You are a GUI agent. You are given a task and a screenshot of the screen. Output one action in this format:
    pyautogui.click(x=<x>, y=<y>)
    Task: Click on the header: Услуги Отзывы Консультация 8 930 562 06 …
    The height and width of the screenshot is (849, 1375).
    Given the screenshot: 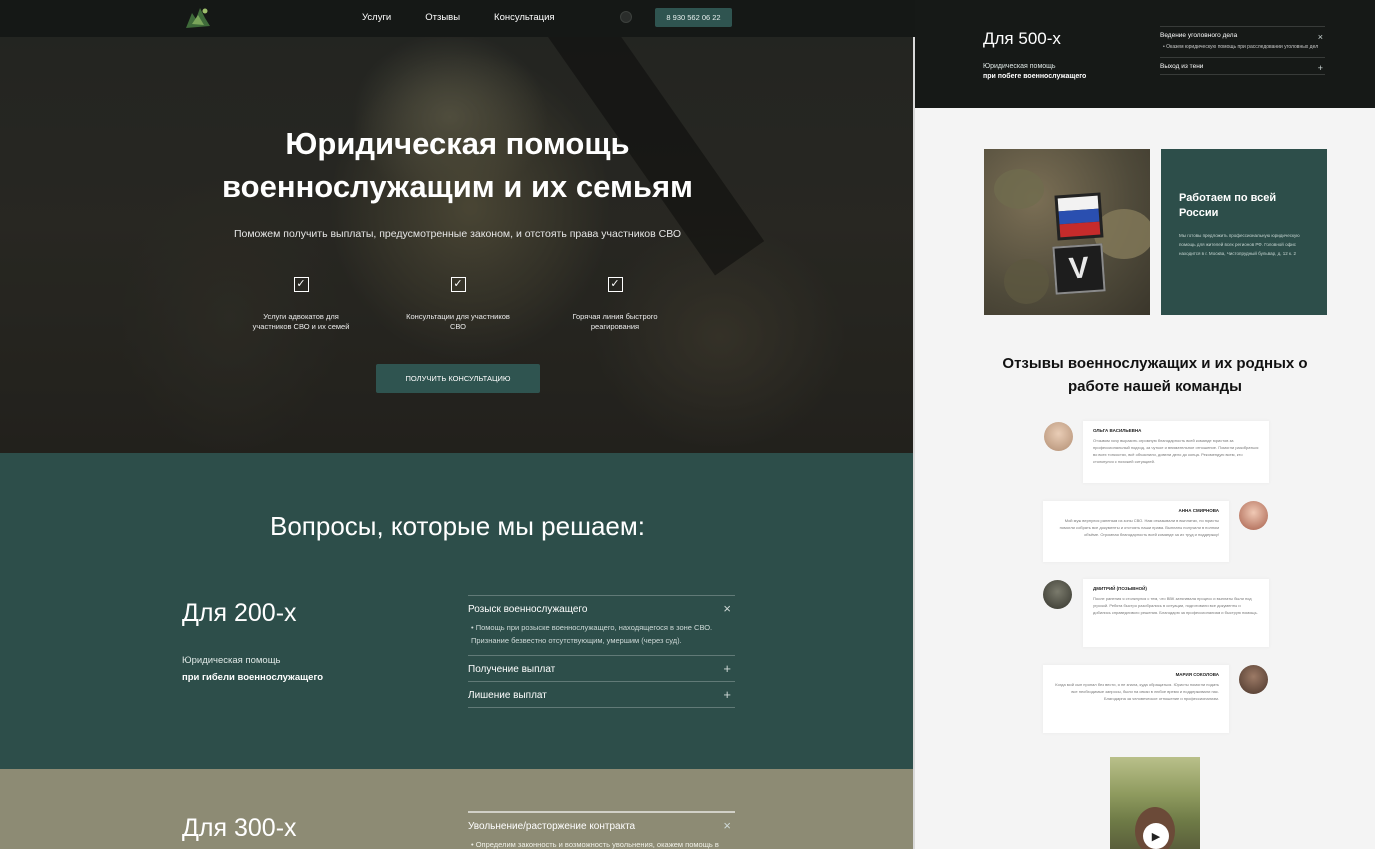 What is the action you would take?
    pyautogui.click(x=457, y=18)
    